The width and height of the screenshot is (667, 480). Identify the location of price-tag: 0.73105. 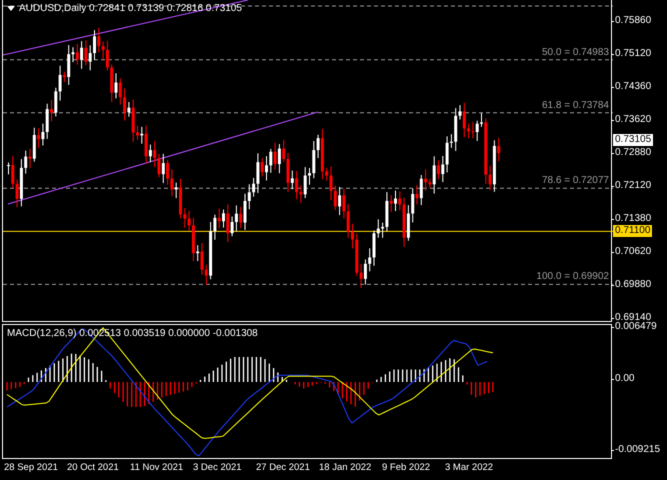
(633, 140).